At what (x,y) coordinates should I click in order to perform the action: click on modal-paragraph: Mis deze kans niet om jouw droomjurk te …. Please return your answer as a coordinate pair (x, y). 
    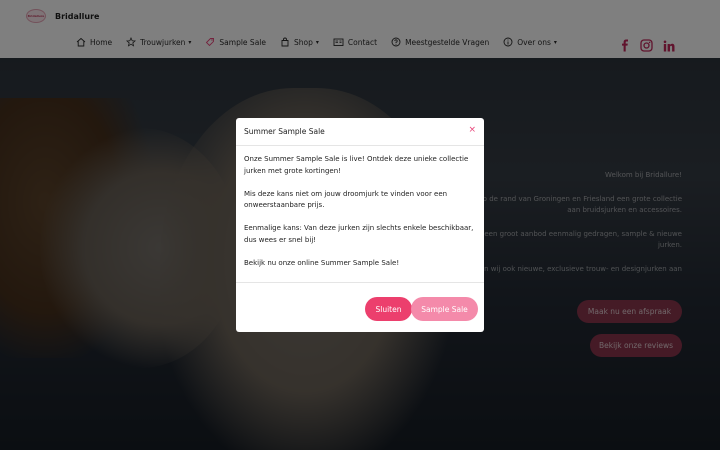
    Looking at the image, I should click on (346, 199).